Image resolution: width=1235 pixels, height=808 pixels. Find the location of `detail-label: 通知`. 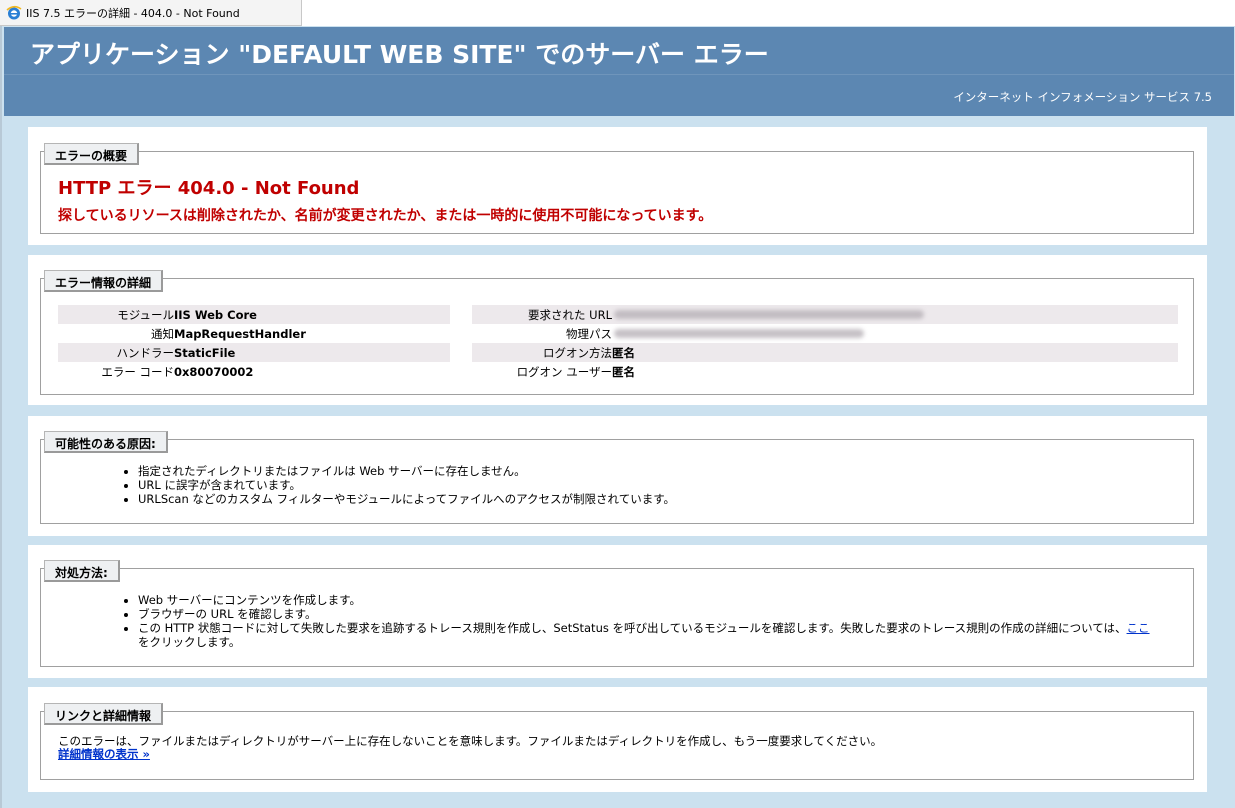

detail-label: 通知 is located at coordinates (162, 333).